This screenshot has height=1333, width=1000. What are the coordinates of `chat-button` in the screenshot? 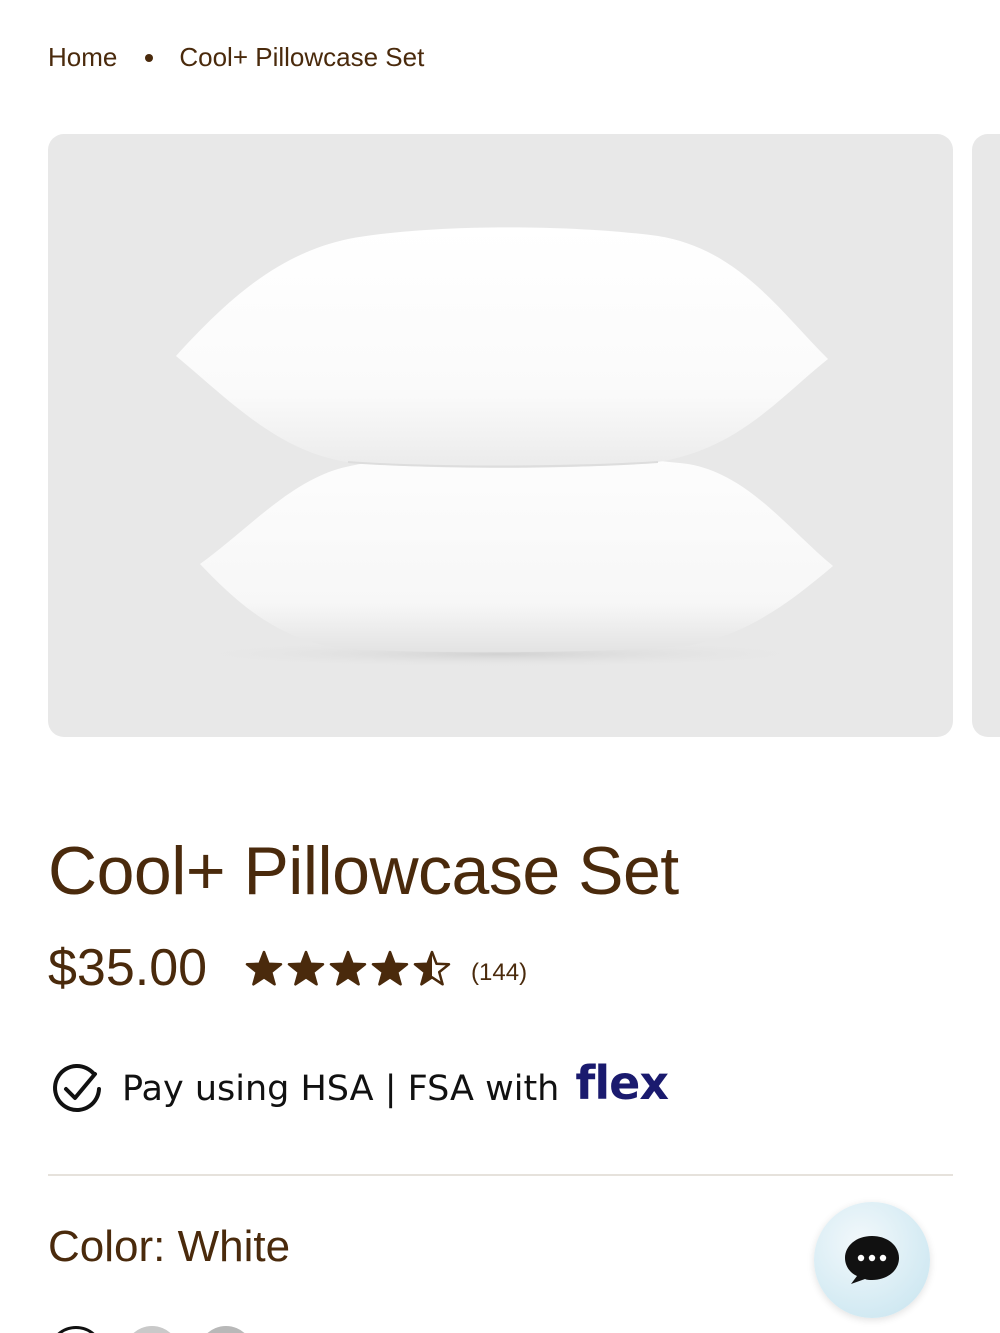 It's located at (872, 1260).